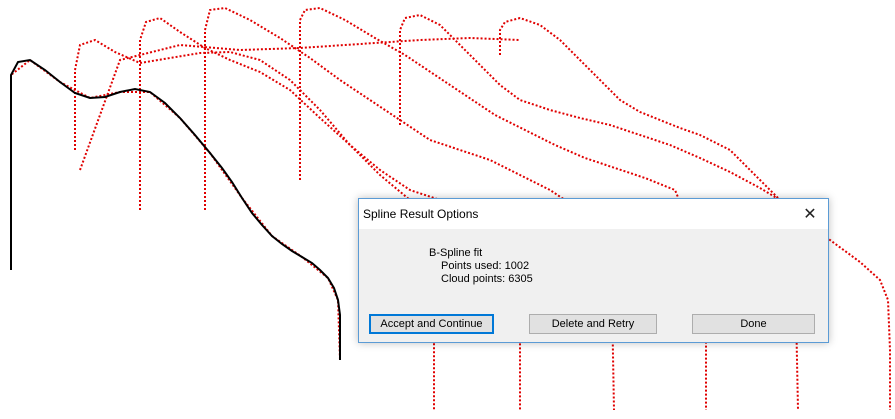  I want to click on fit-label: B-Spline fit, so click(456, 253).